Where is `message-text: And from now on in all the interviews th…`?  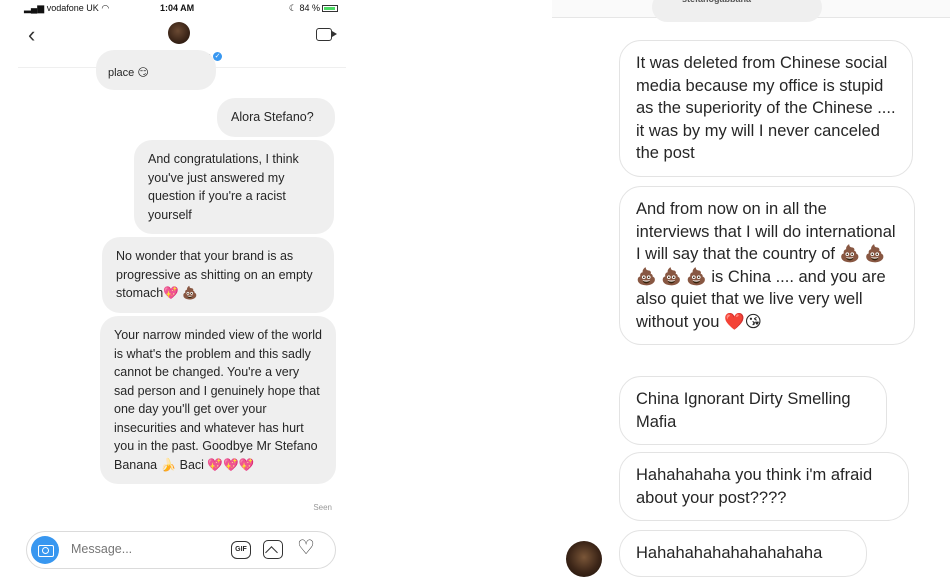
message-text: And from now on in all the interviews th… is located at coordinates (766, 265).